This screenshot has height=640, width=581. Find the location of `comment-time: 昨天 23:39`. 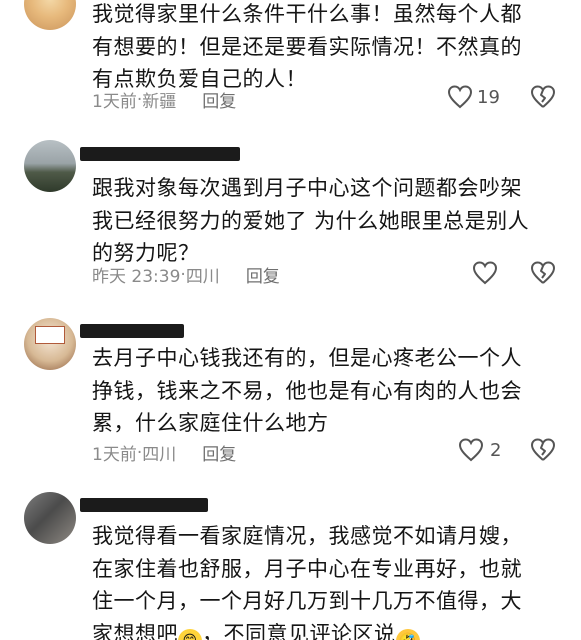

comment-time: 昨天 23:39 is located at coordinates (136, 277).